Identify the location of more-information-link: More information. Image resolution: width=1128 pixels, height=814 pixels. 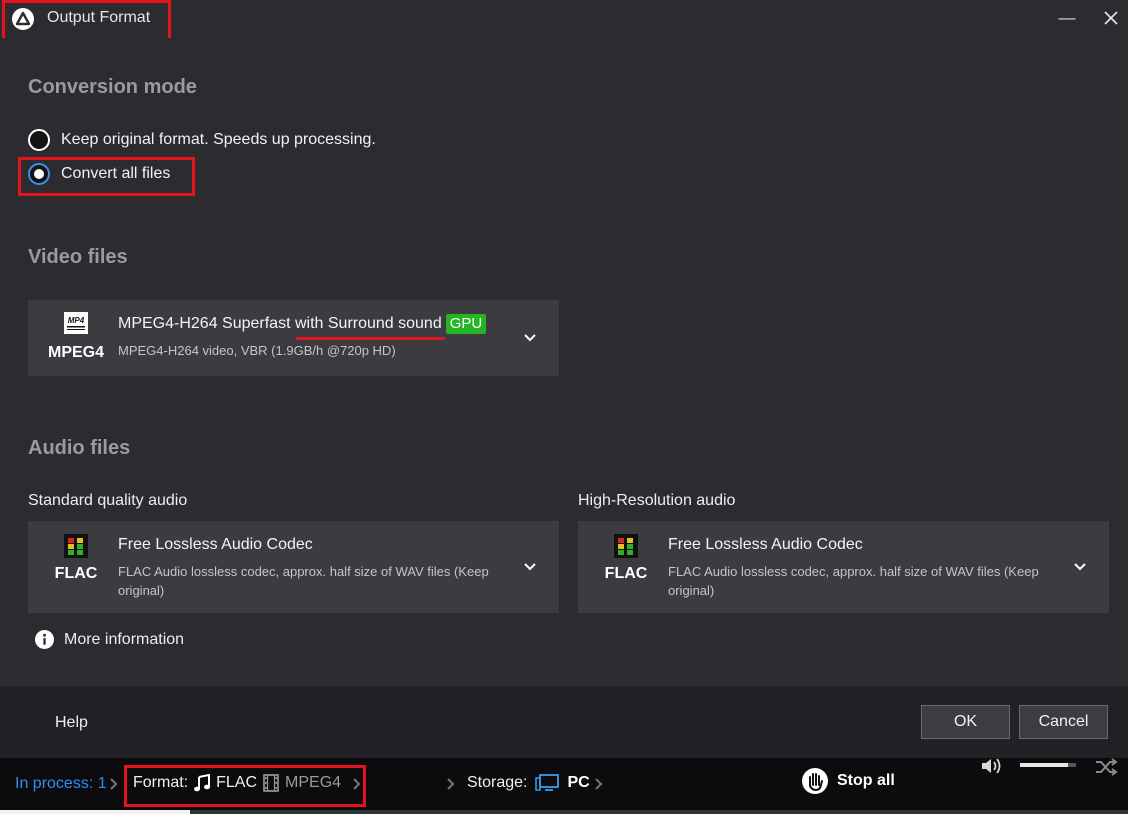
(109, 639).